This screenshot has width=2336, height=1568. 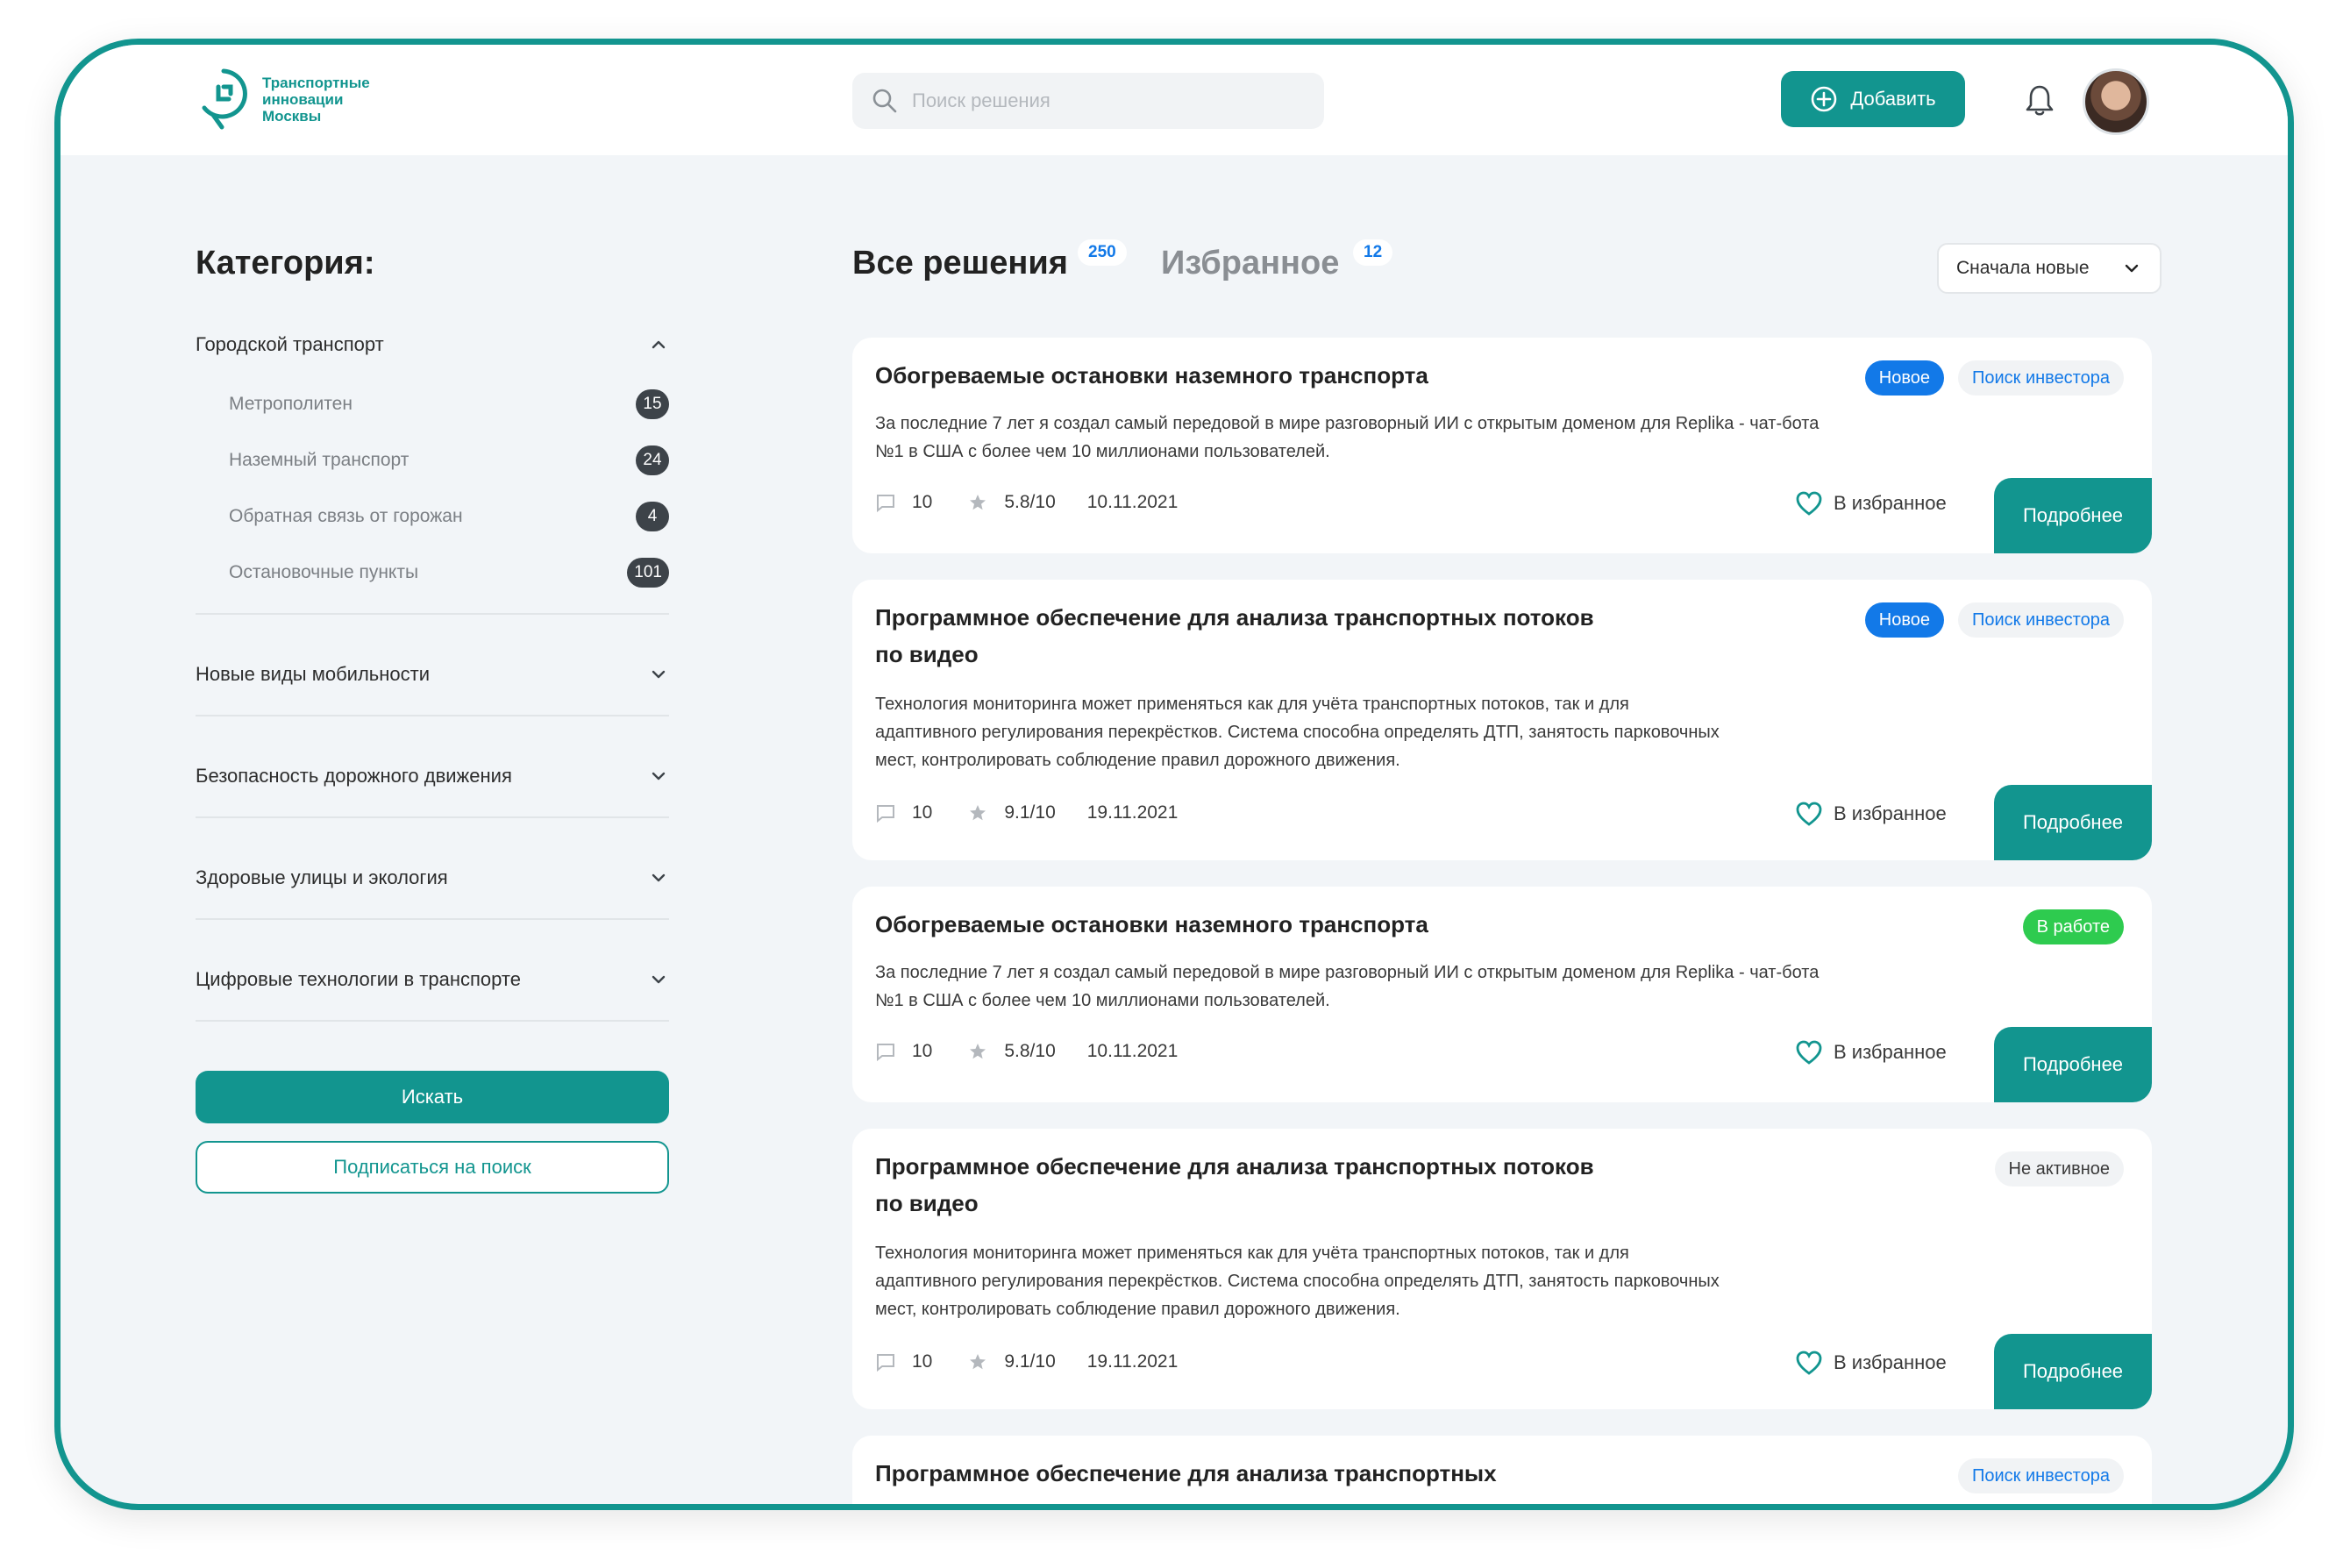 I want to click on plus-circle-icon, so click(x=1824, y=99).